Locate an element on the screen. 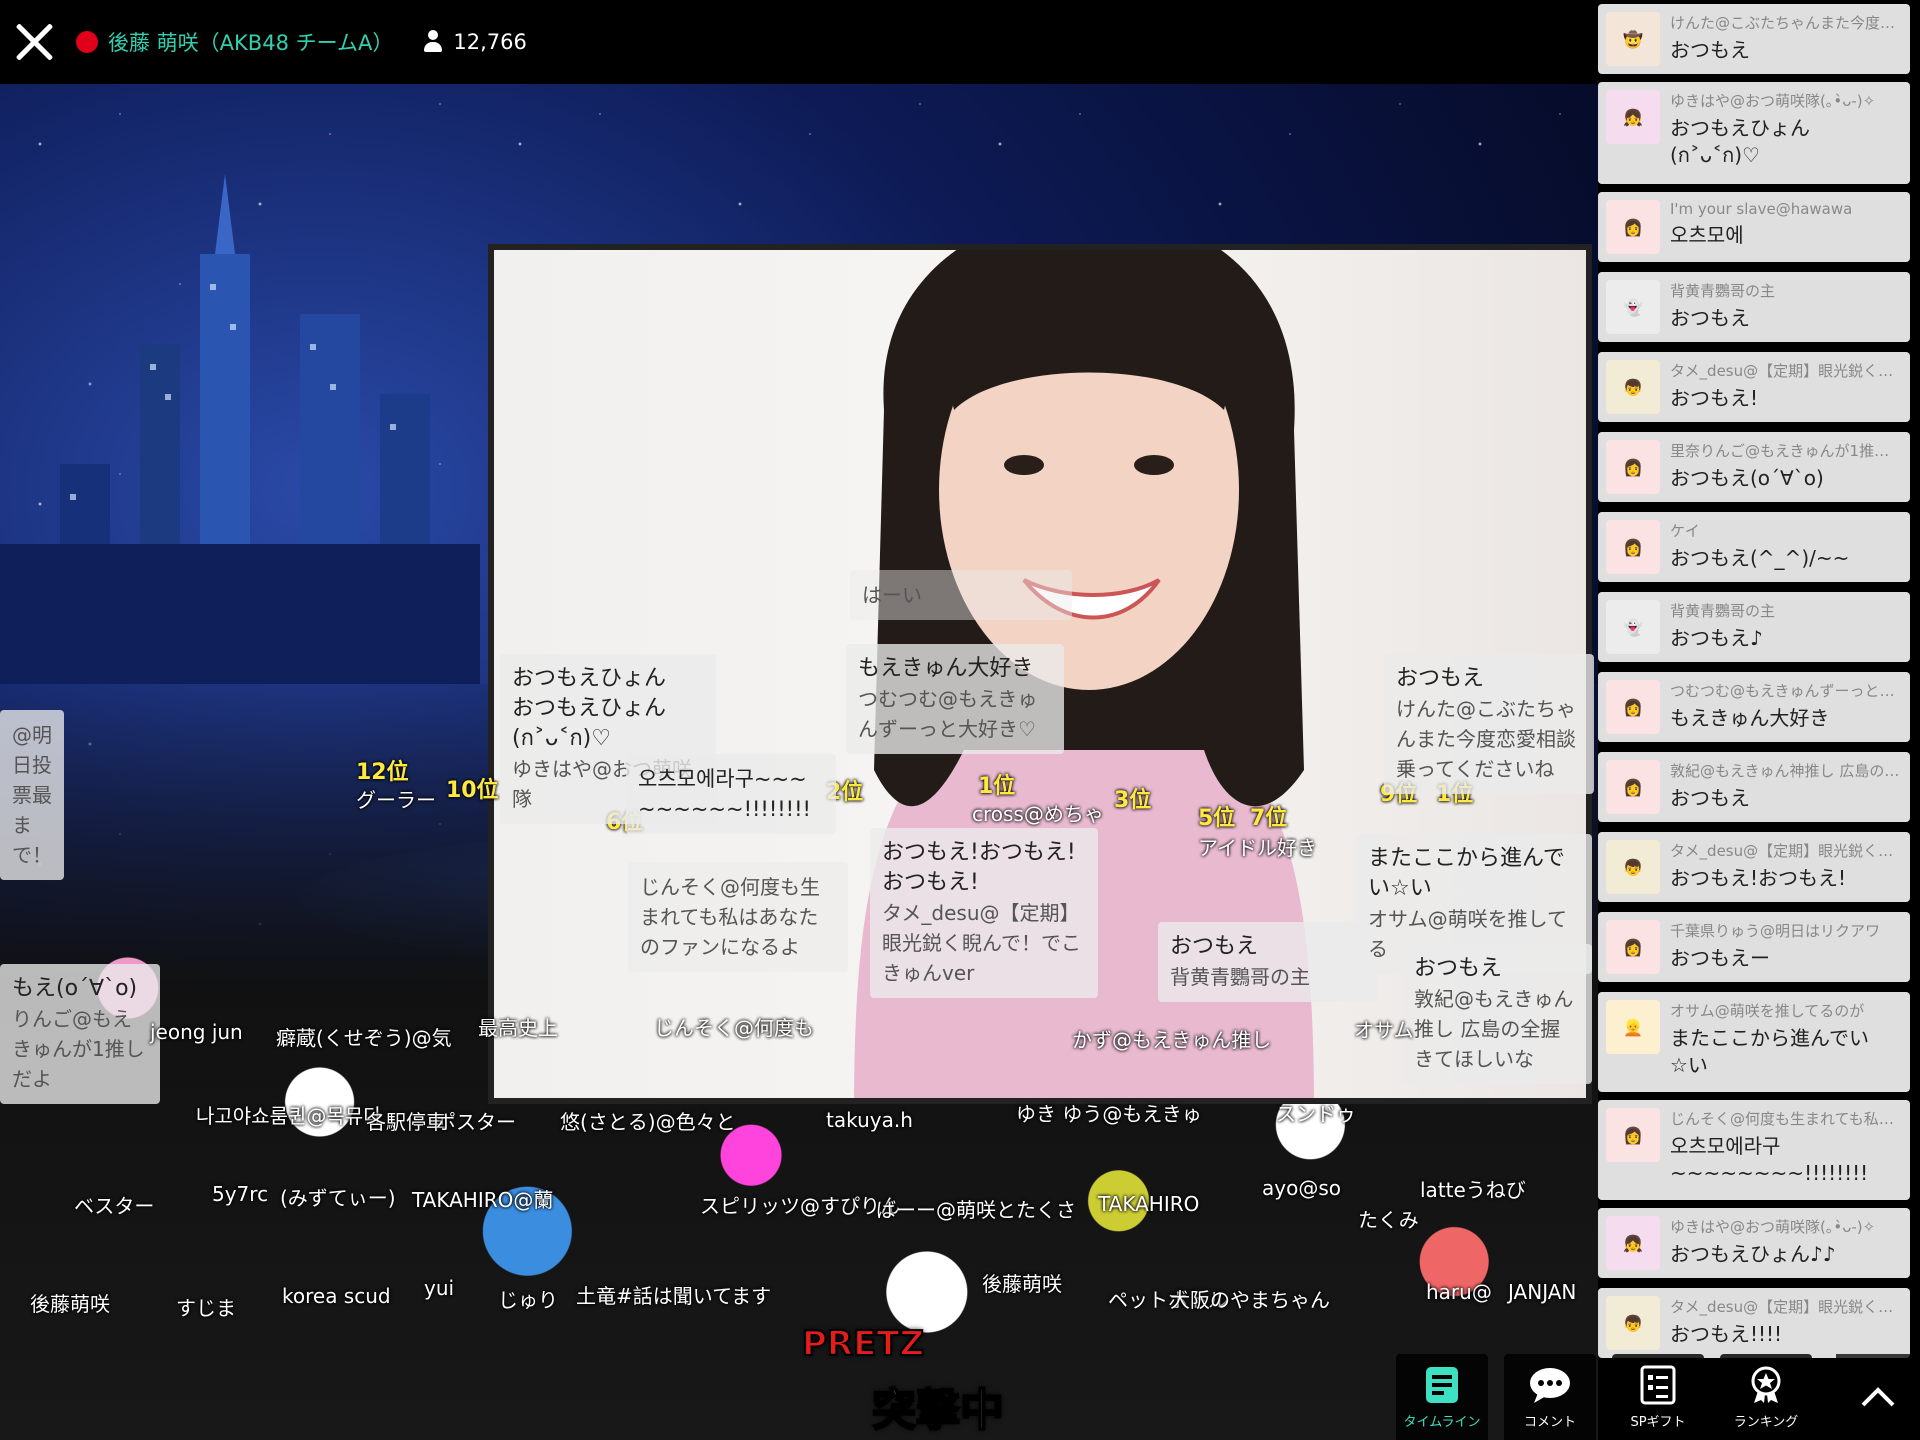 Image resolution: width=1920 pixels, height=1440 pixels. crowd-member-name: takuya.h is located at coordinates (869, 1120).